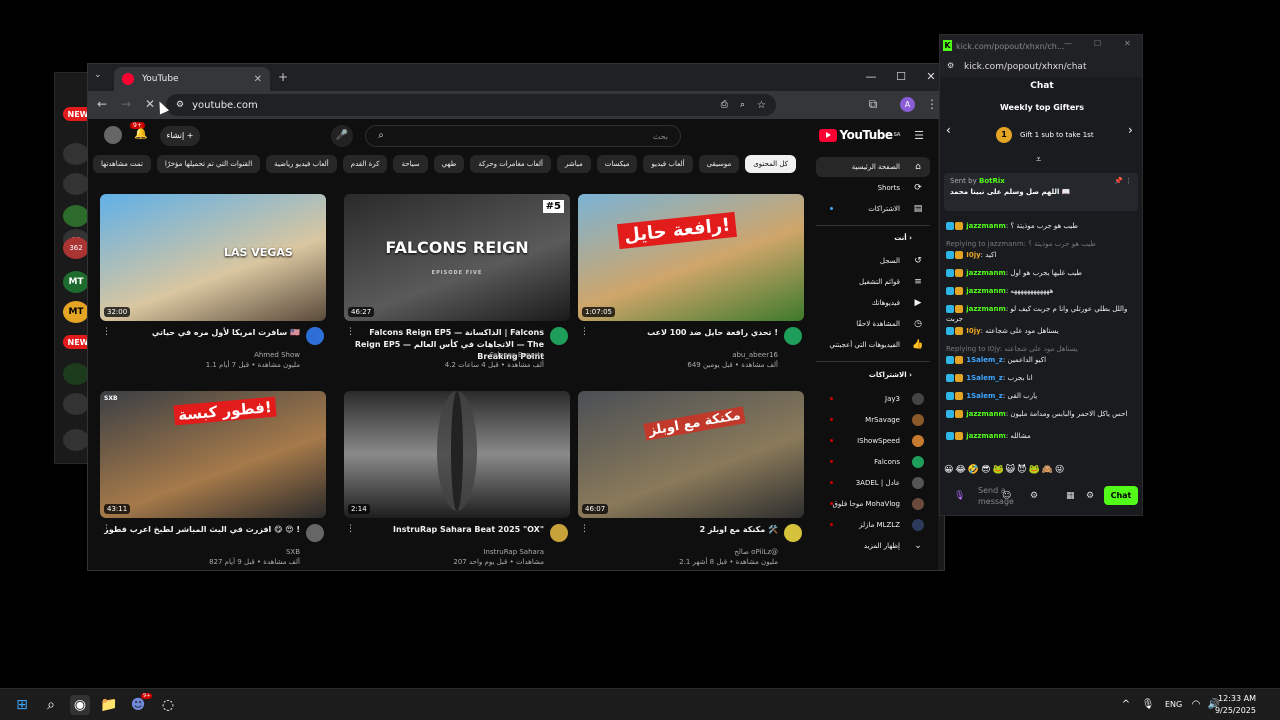 The image size is (1280, 720). Describe the element at coordinates (113, 135) in the screenshot. I see `account-avatar` at that location.